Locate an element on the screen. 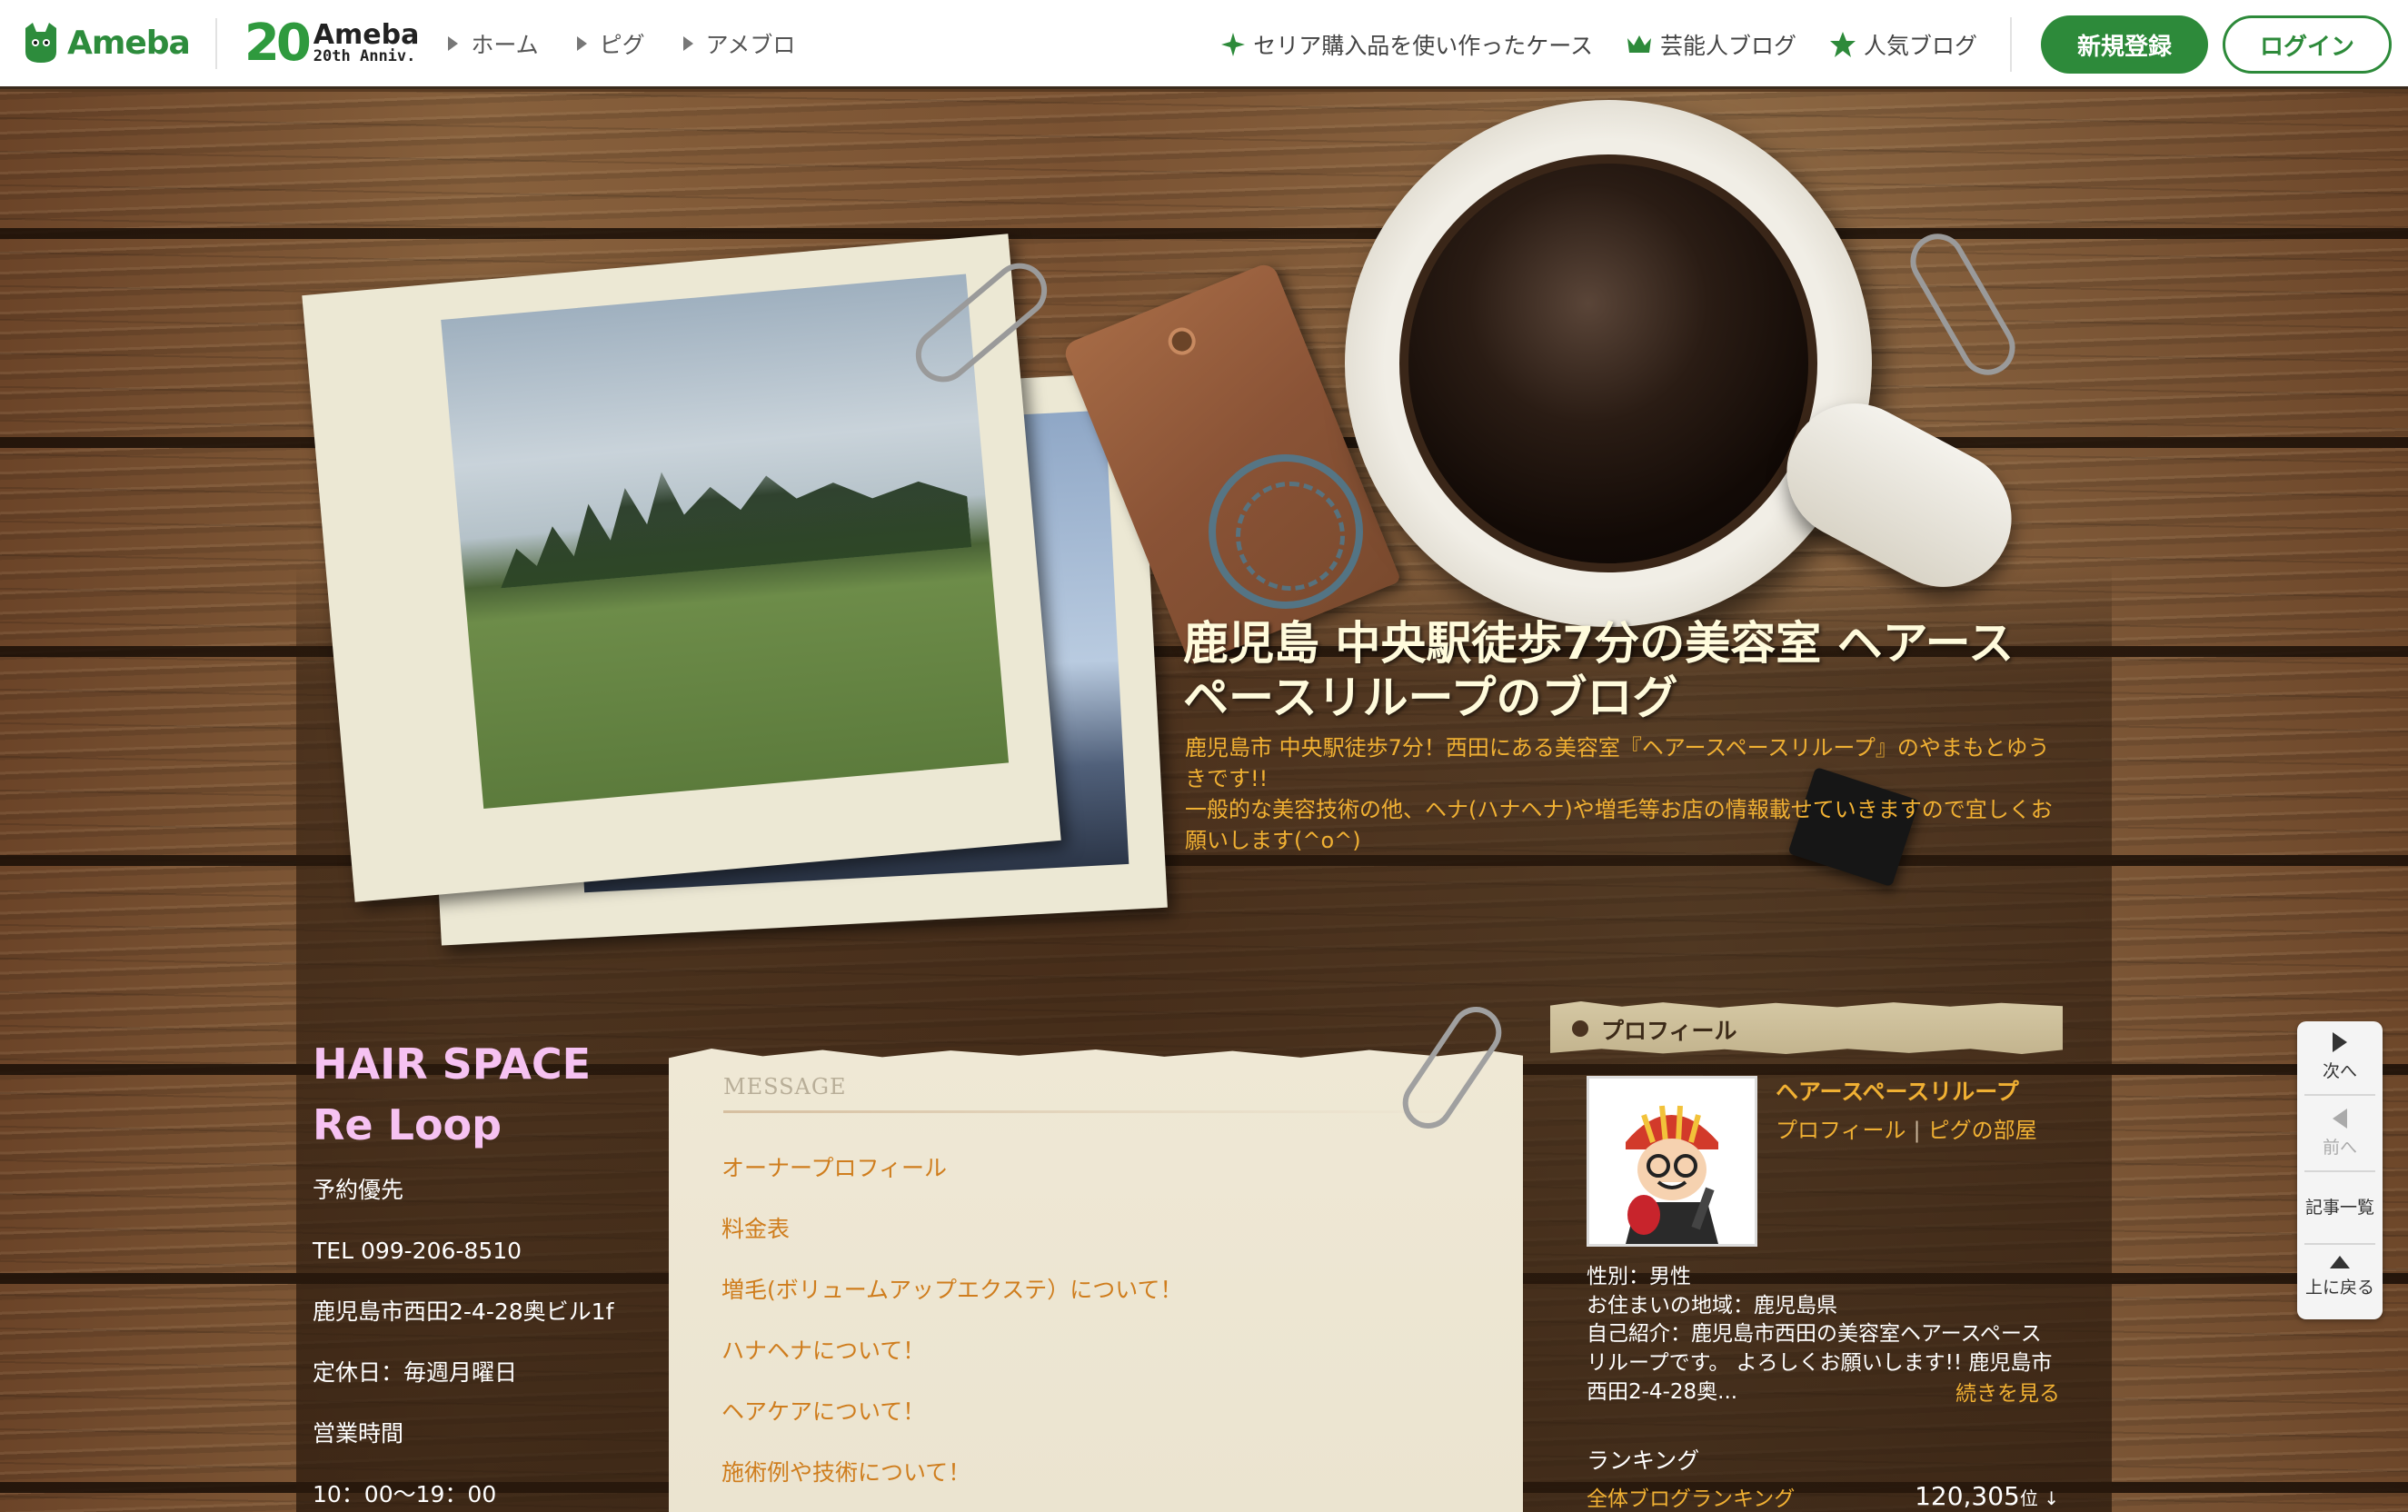 This screenshot has width=2408, height=1512. message-link: 料金表 is located at coordinates (952, 1241).